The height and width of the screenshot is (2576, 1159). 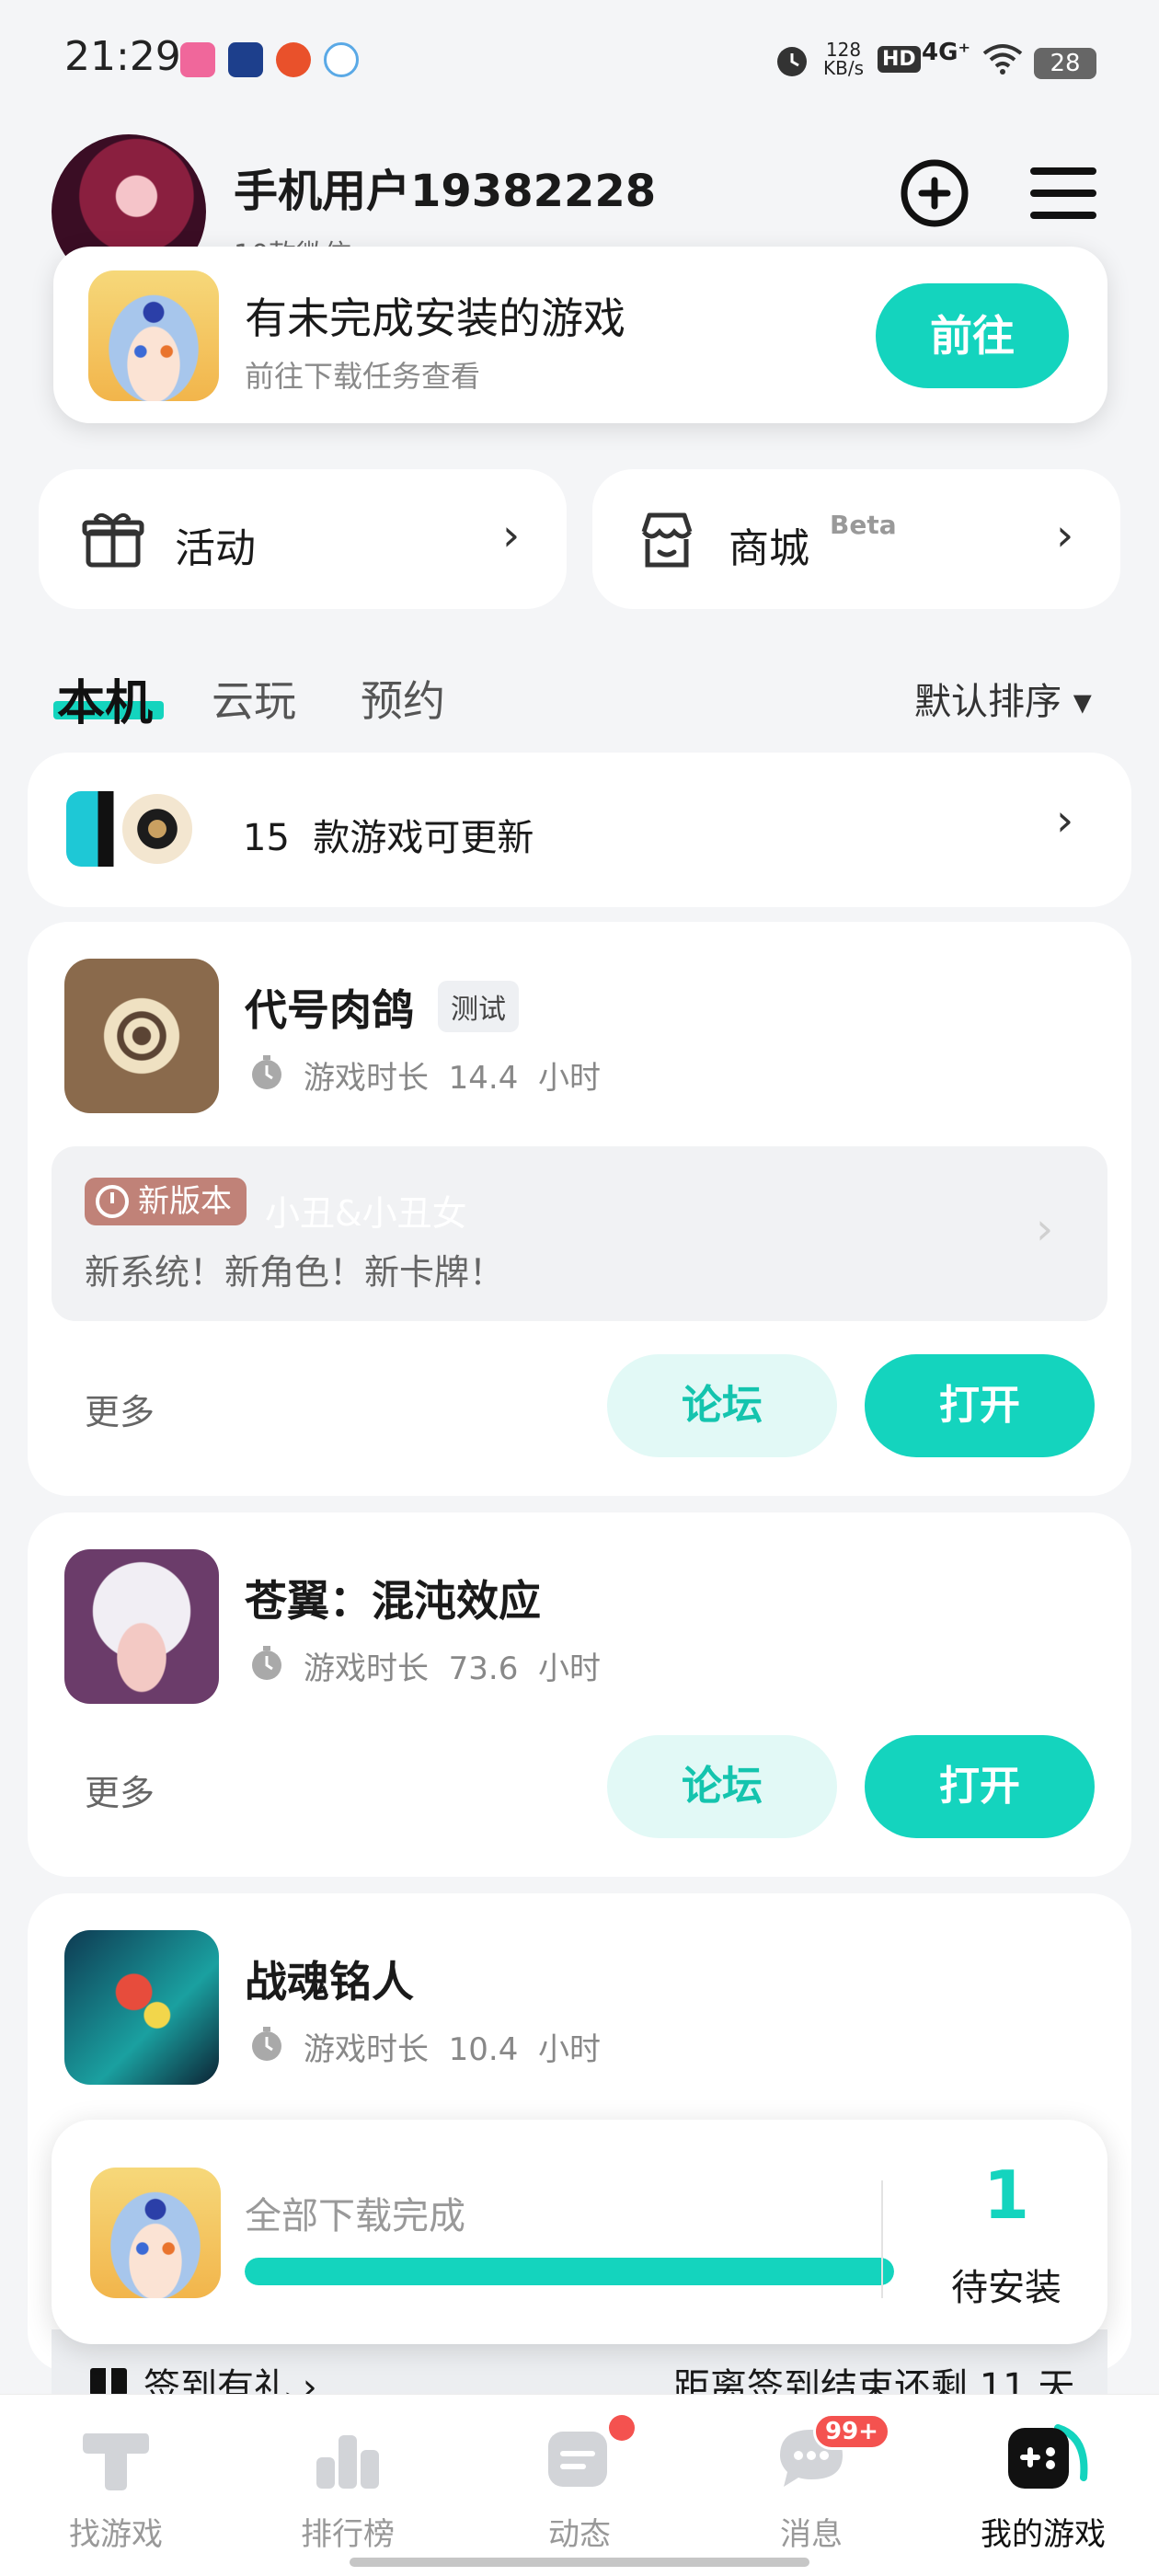 What do you see at coordinates (329, 1982) in the screenshot?
I see `game-name: 战魂铭人` at bounding box center [329, 1982].